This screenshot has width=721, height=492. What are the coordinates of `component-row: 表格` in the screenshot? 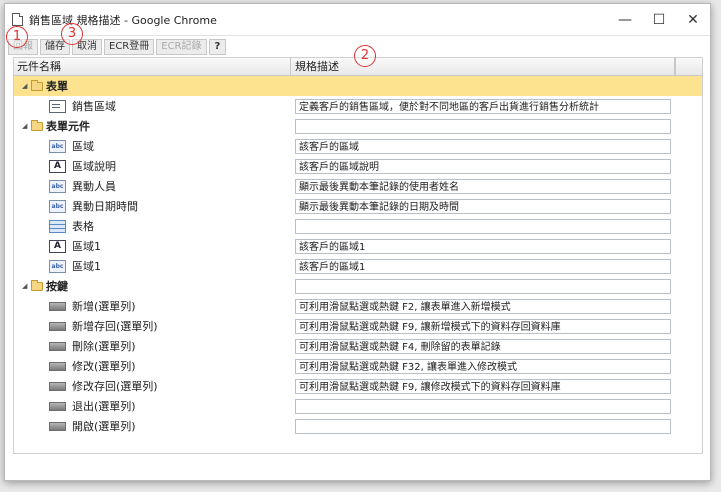 It's located at (358, 226).